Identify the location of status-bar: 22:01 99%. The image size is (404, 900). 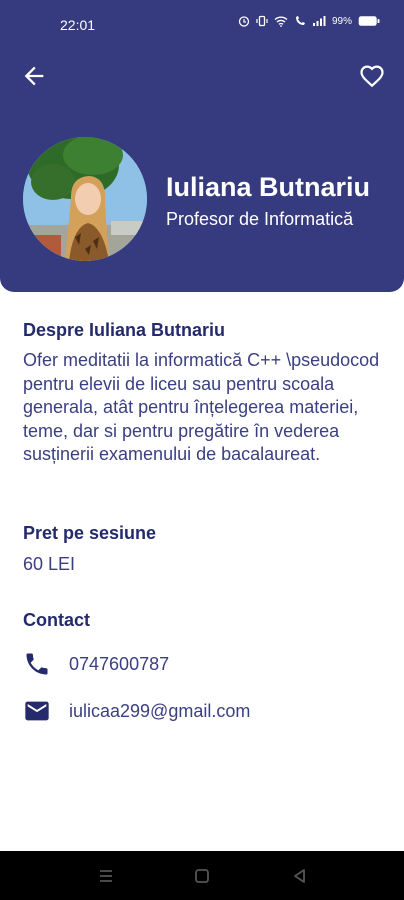
(202, 25).